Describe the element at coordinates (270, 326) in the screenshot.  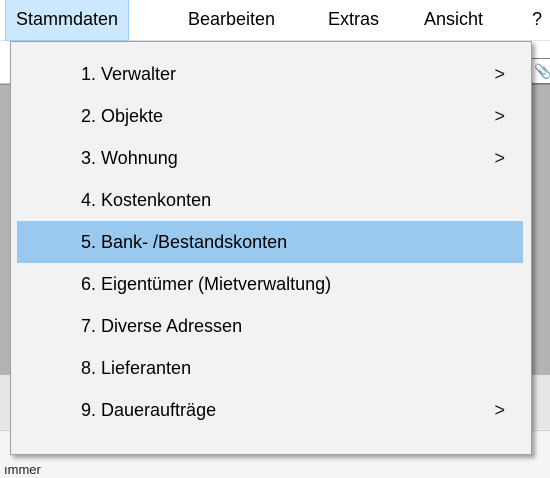
I see `menu-item-diverse-adressen: 7. Diverse Adressen` at that location.